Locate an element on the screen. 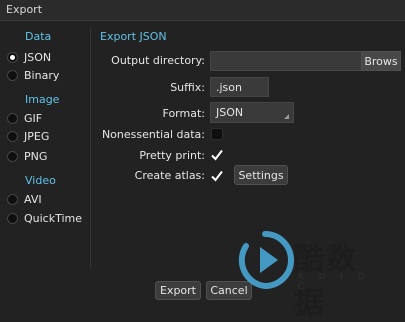 This screenshot has height=322, width=405. radio-binary: Binary is located at coordinates (33, 75).